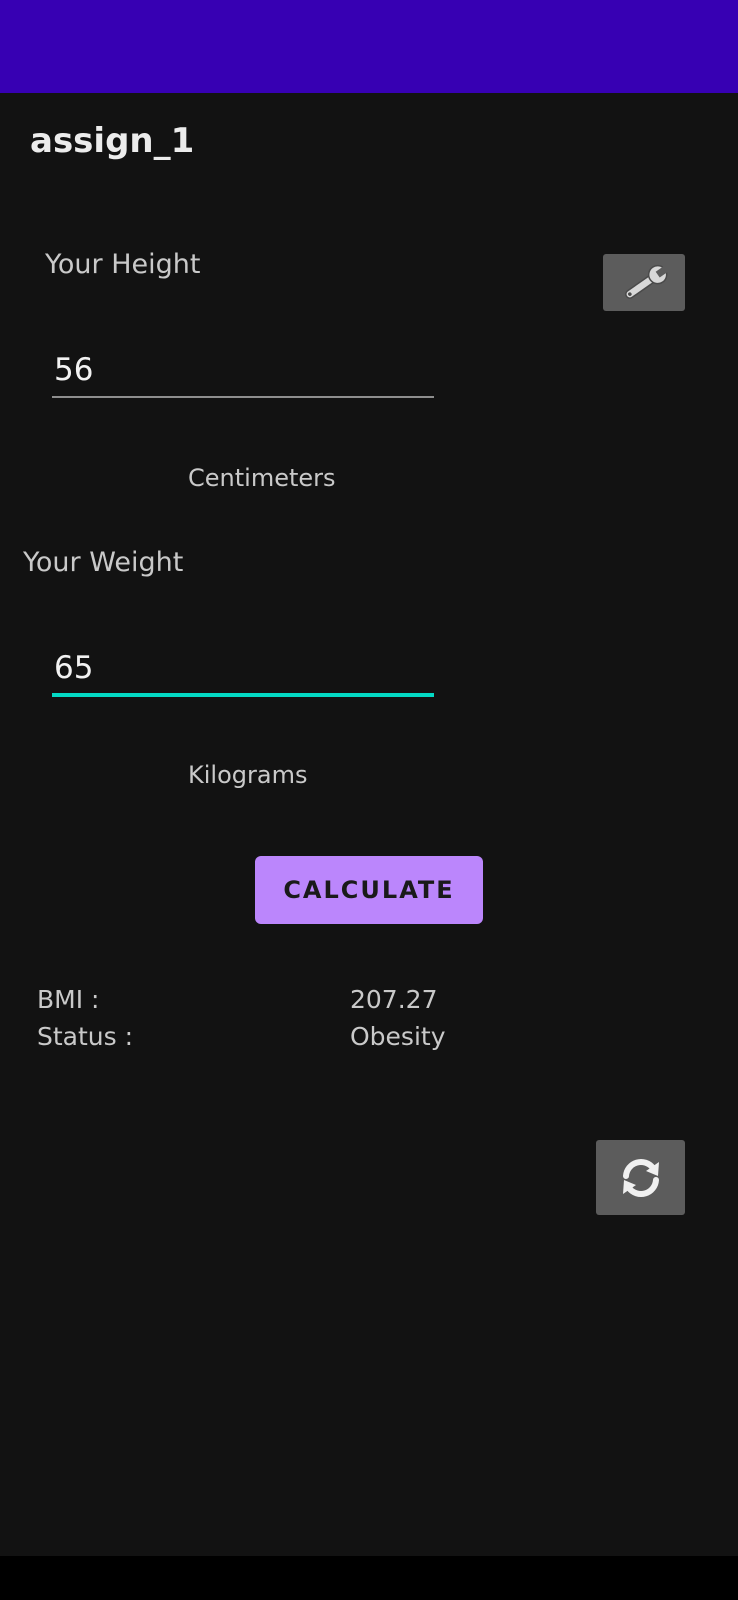 The height and width of the screenshot is (1600, 738). Describe the element at coordinates (243, 397) in the screenshot. I see `height-underline` at that location.